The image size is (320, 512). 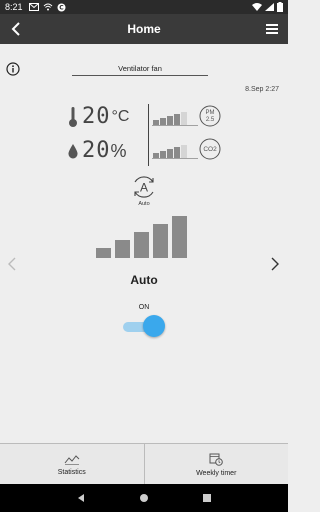 What do you see at coordinates (272, 29) in the screenshot?
I see `menu-icon` at bounding box center [272, 29].